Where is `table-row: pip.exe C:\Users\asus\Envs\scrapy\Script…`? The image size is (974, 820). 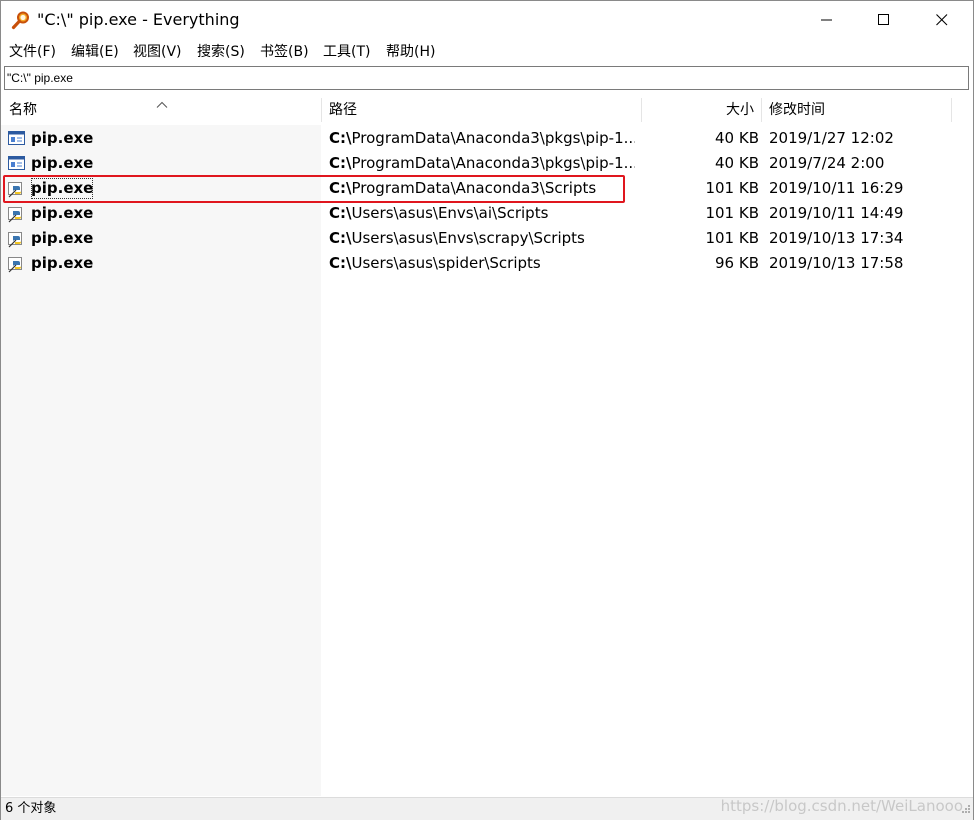
table-row: pip.exe C:\Users\asus\Envs\scrapy\Script… is located at coordinates (487, 238).